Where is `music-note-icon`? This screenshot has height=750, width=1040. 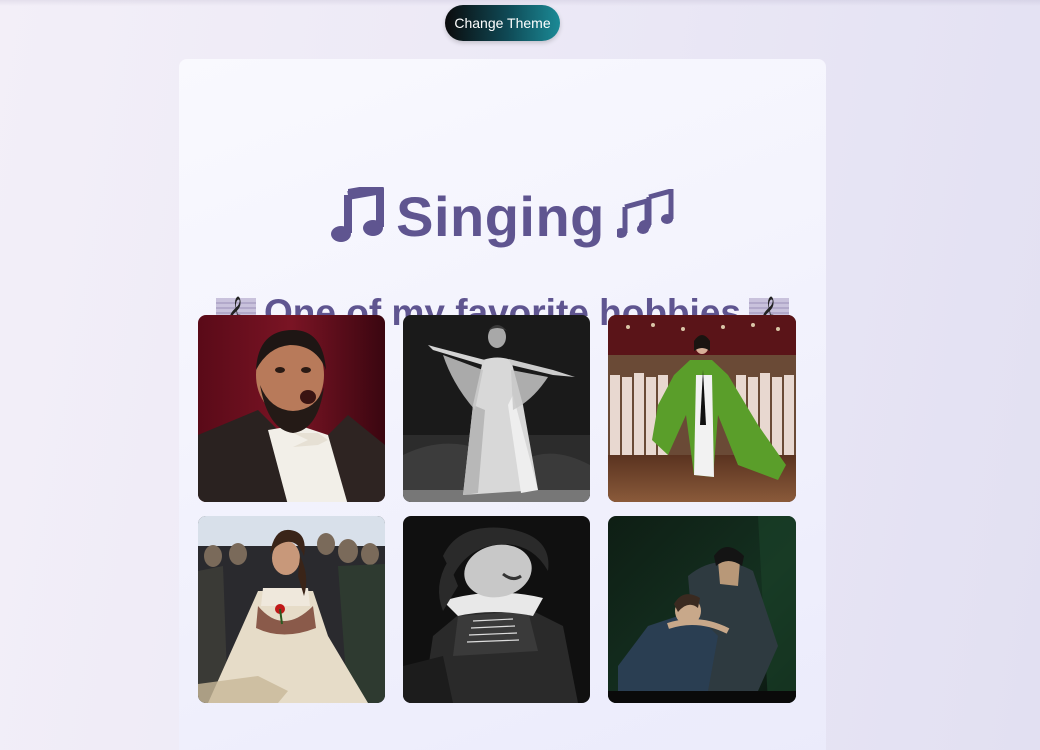
music-note-icon is located at coordinates (357, 216).